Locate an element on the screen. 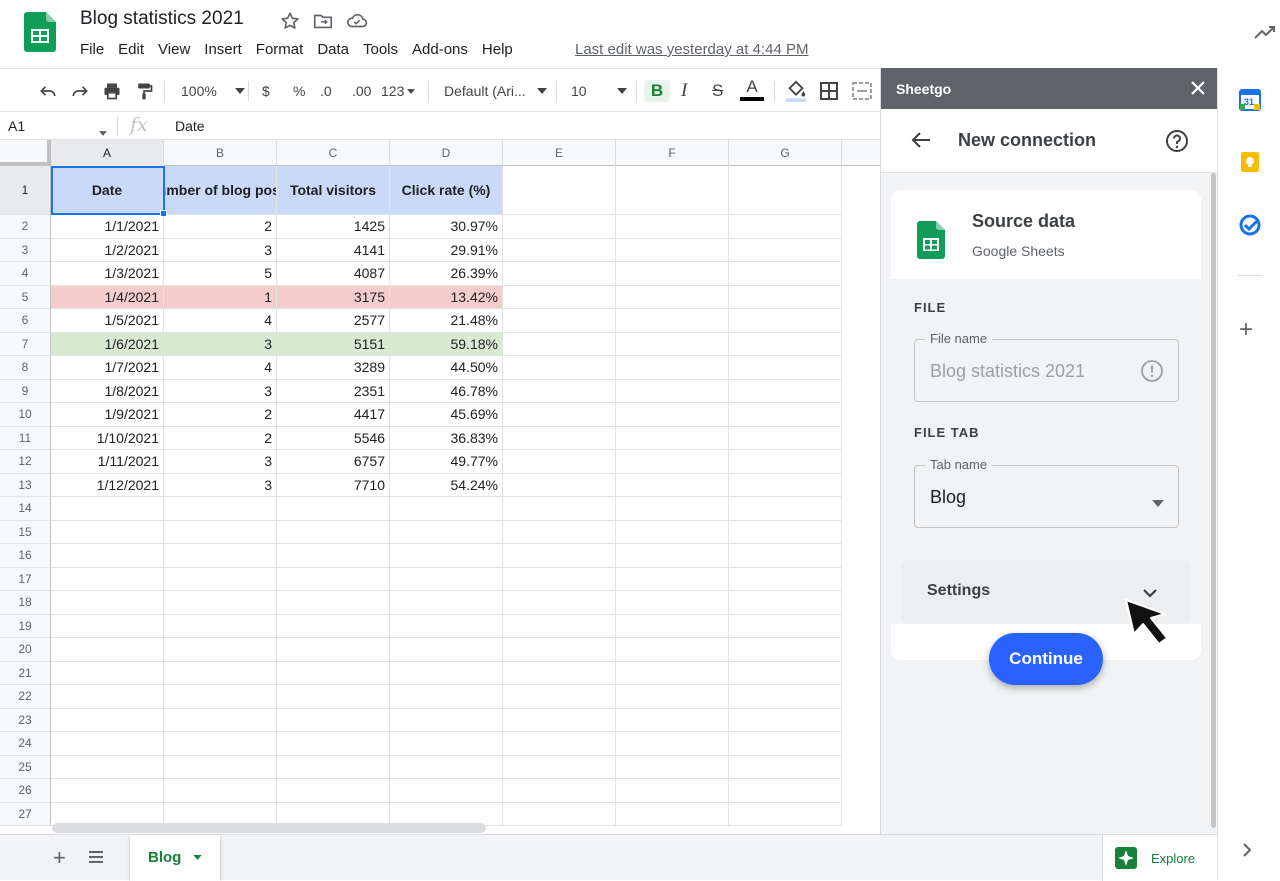 The image size is (1280, 881). merge-cells-icon is located at coordinates (862, 91).